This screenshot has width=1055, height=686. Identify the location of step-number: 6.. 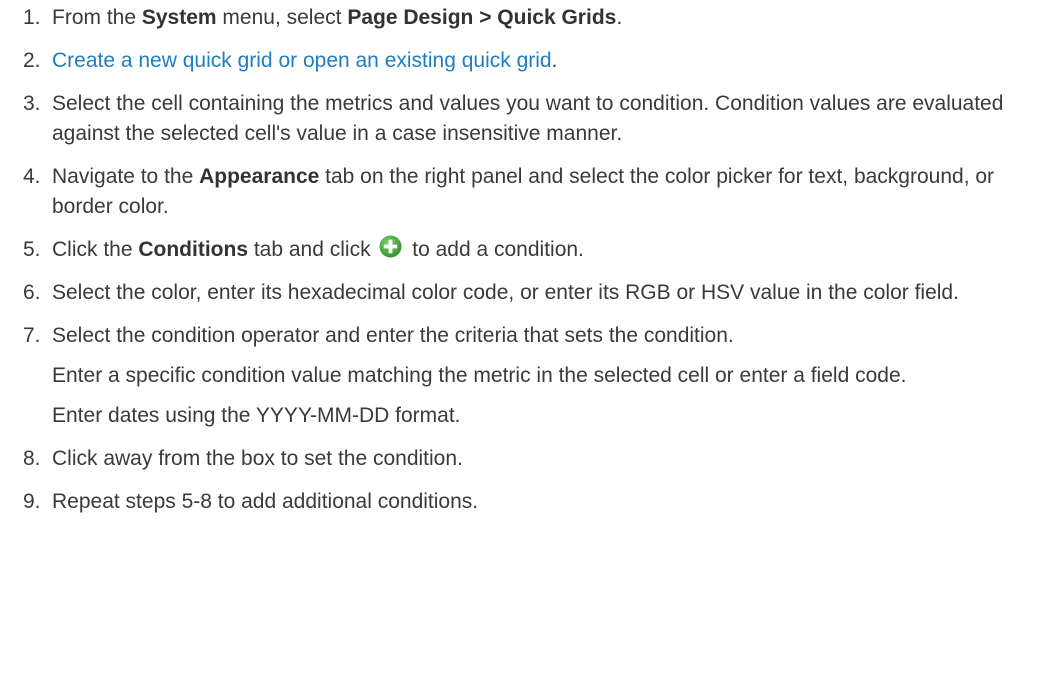
(32, 292).